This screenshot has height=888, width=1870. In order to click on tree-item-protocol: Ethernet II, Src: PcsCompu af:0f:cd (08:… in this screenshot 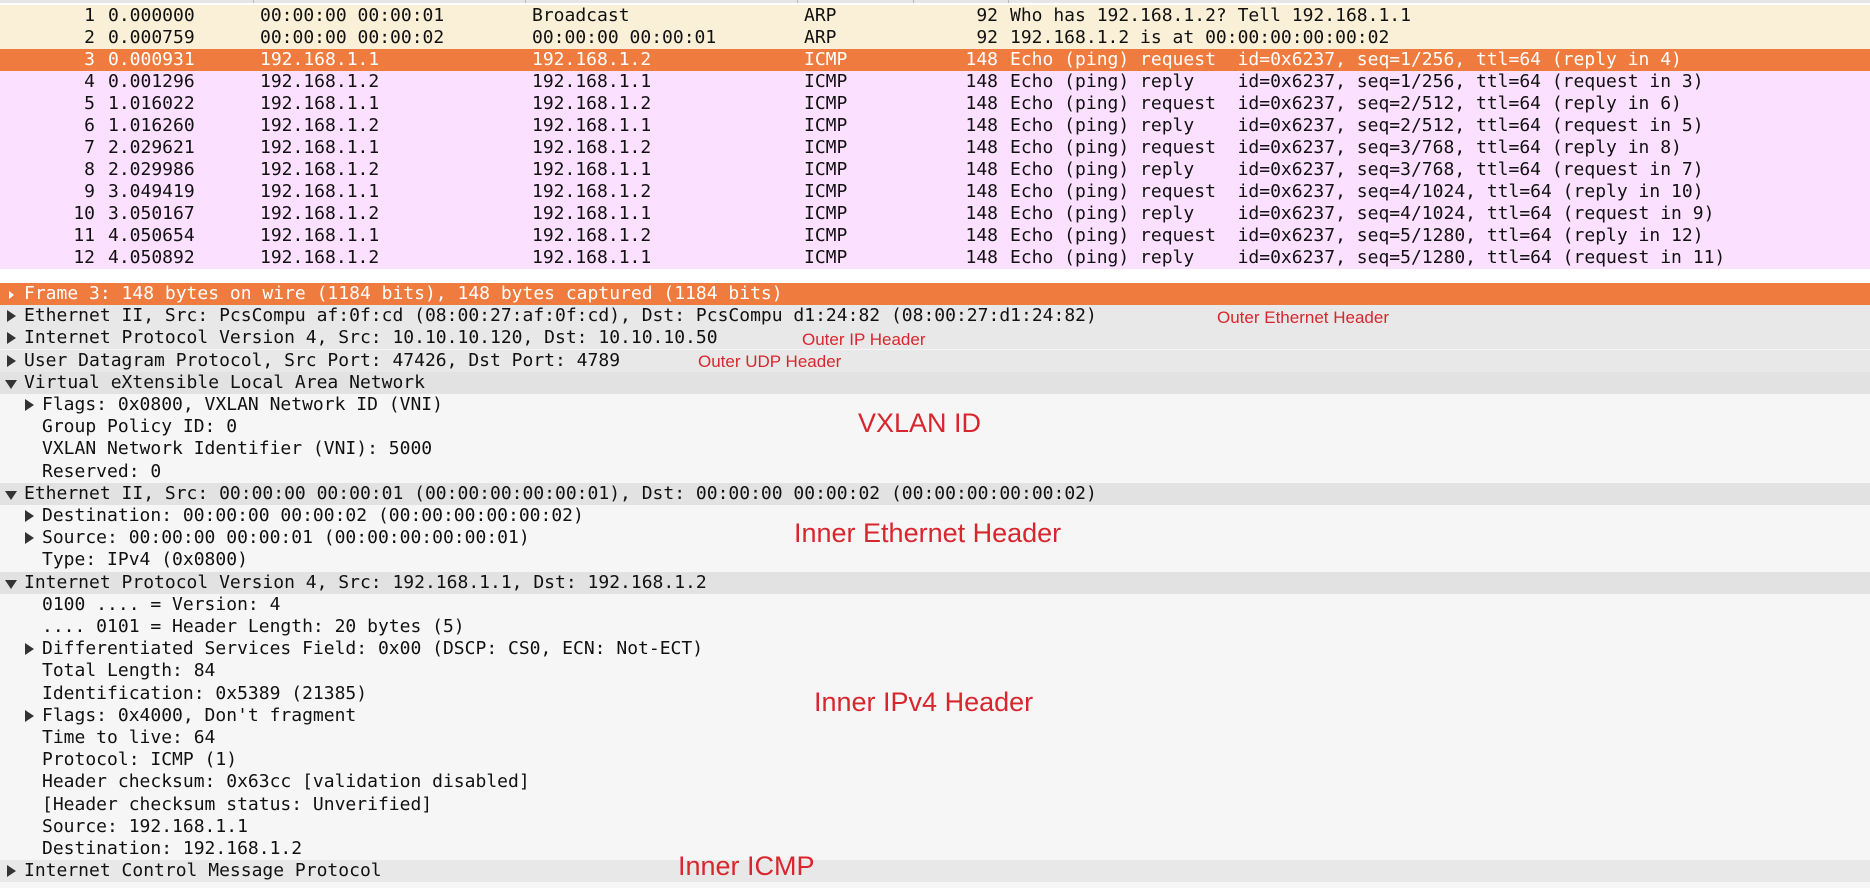, I will do `click(935, 316)`.